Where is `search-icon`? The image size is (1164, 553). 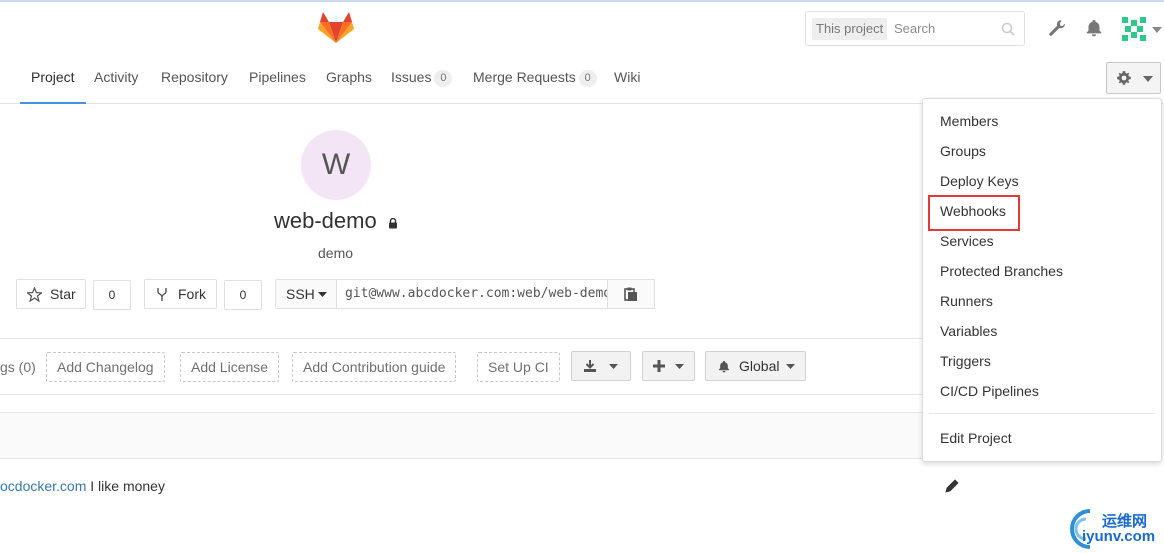 search-icon is located at coordinates (1008, 29).